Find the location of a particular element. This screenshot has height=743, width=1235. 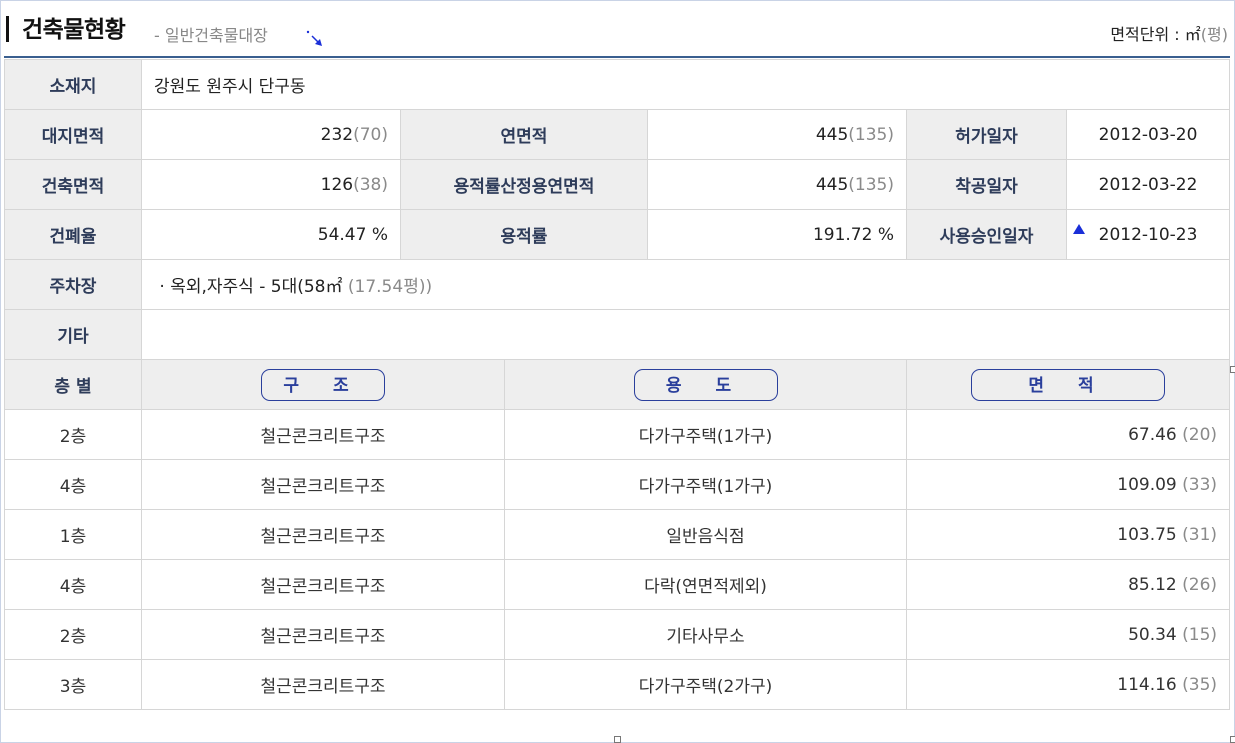

permit-date-value: 2012-03-20 is located at coordinates (1148, 134).